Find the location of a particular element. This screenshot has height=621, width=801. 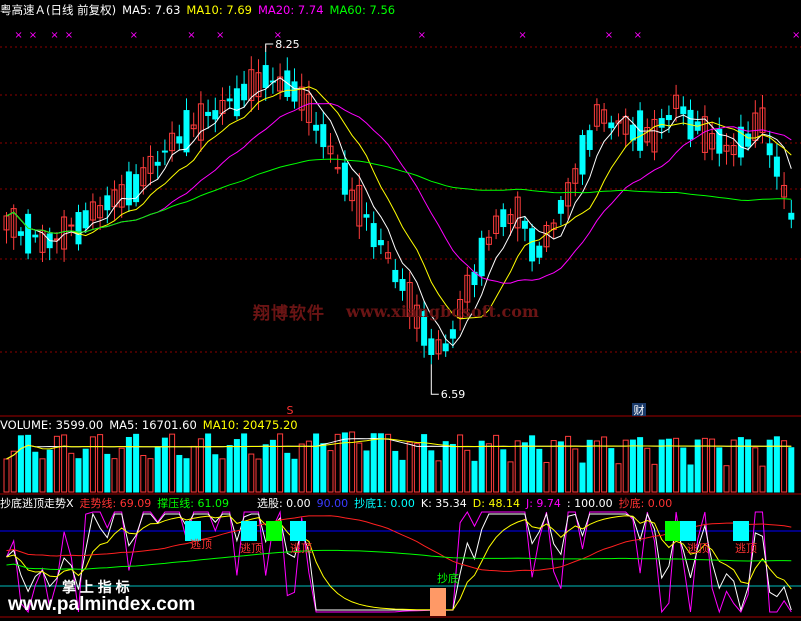

d-readout: D: 48.14 is located at coordinates (496, 503).